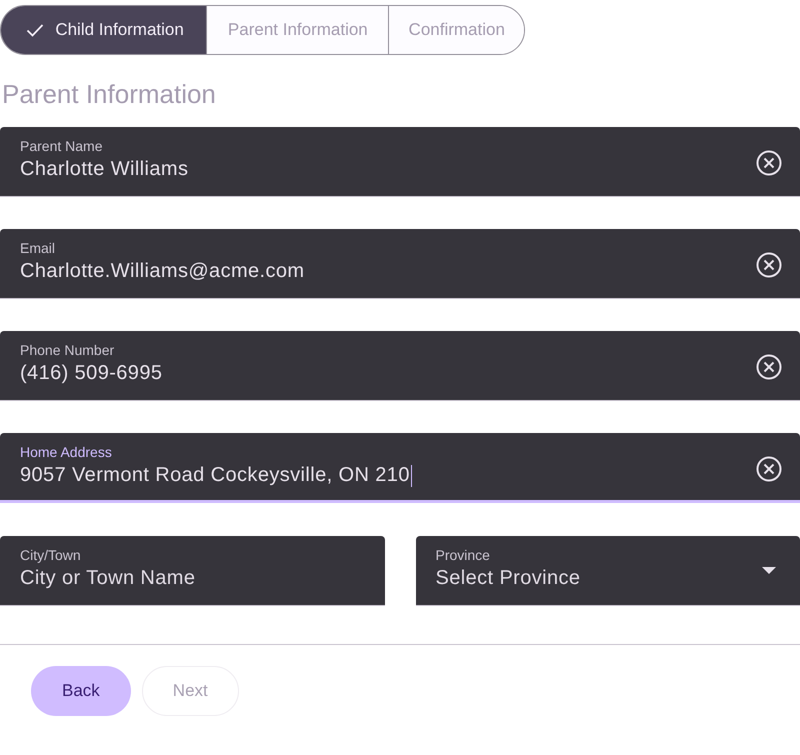 Image resolution: width=800 pixels, height=755 pixels. Describe the element at coordinates (66, 452) in the screenshot. I see `field-label: Home Address` at that location.